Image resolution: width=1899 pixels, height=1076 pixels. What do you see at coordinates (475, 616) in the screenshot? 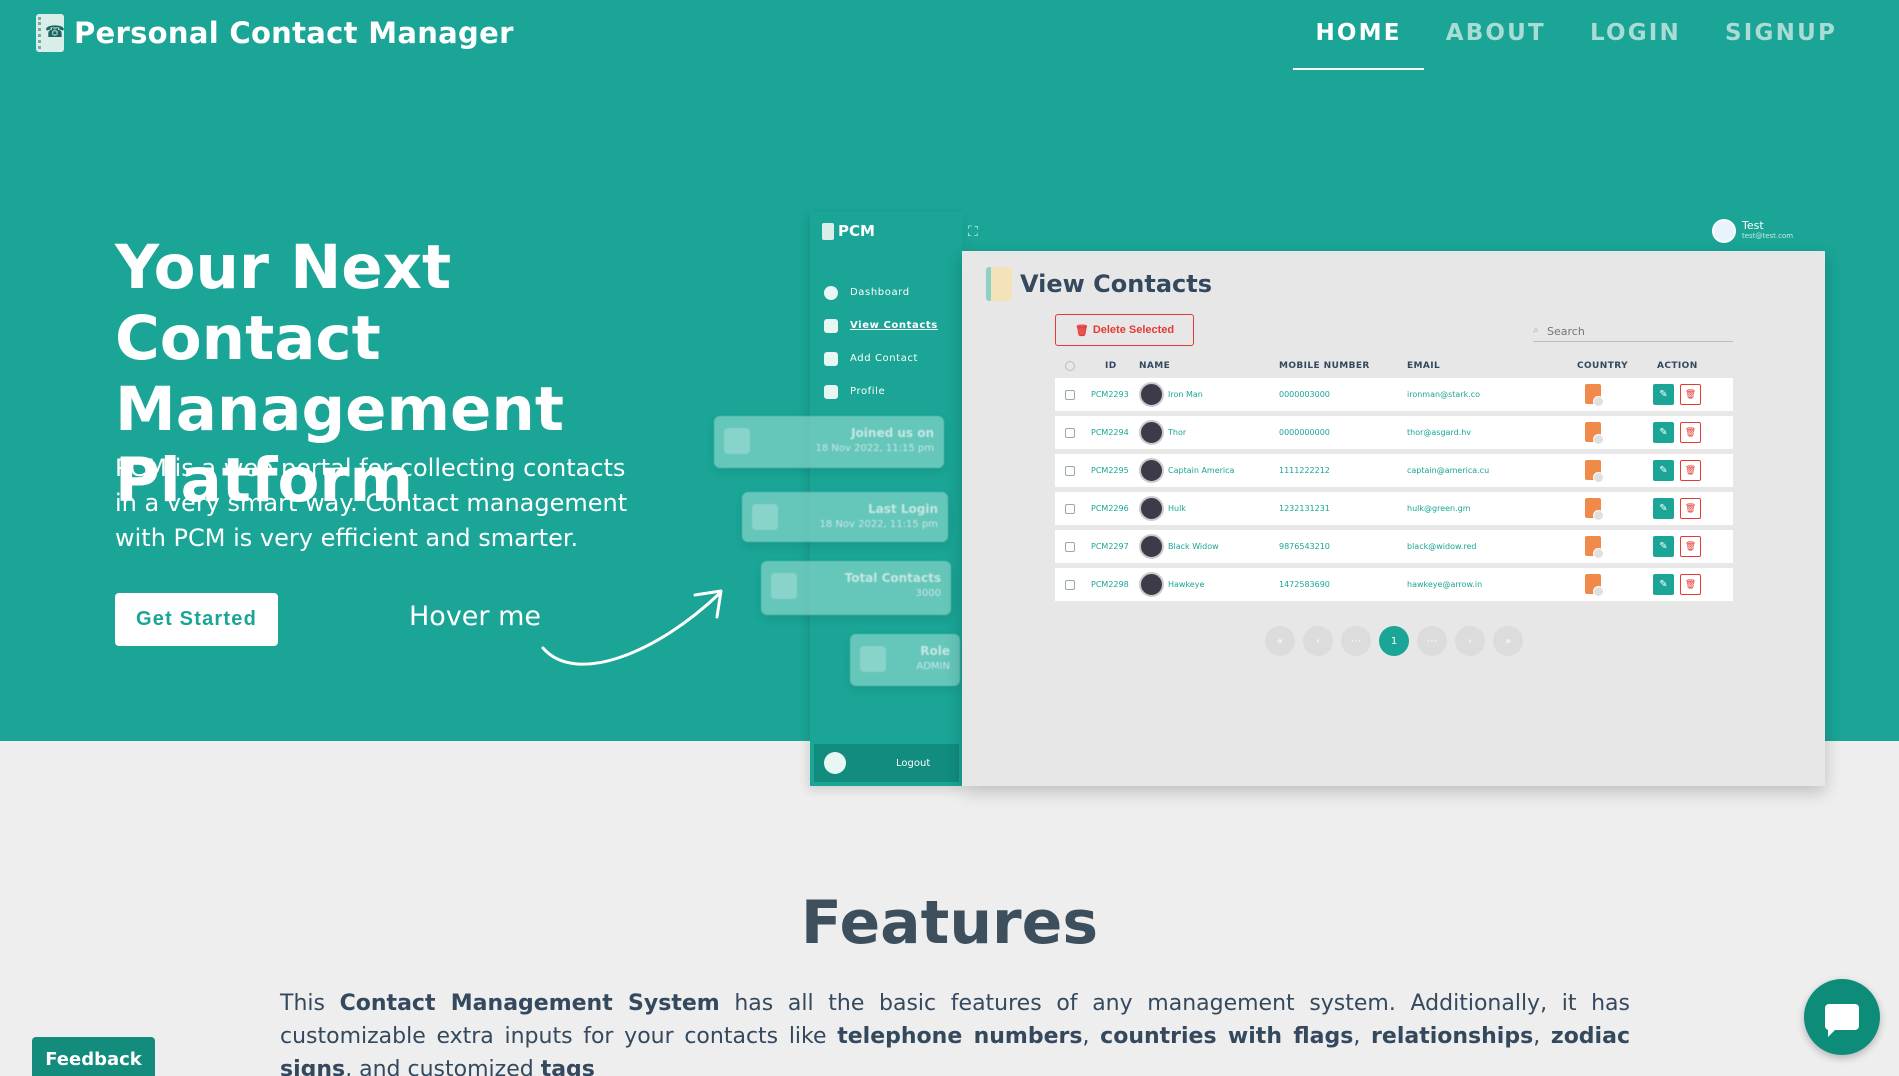
I see `hover-me-label: Hover me` at bounding box center [475, 616].